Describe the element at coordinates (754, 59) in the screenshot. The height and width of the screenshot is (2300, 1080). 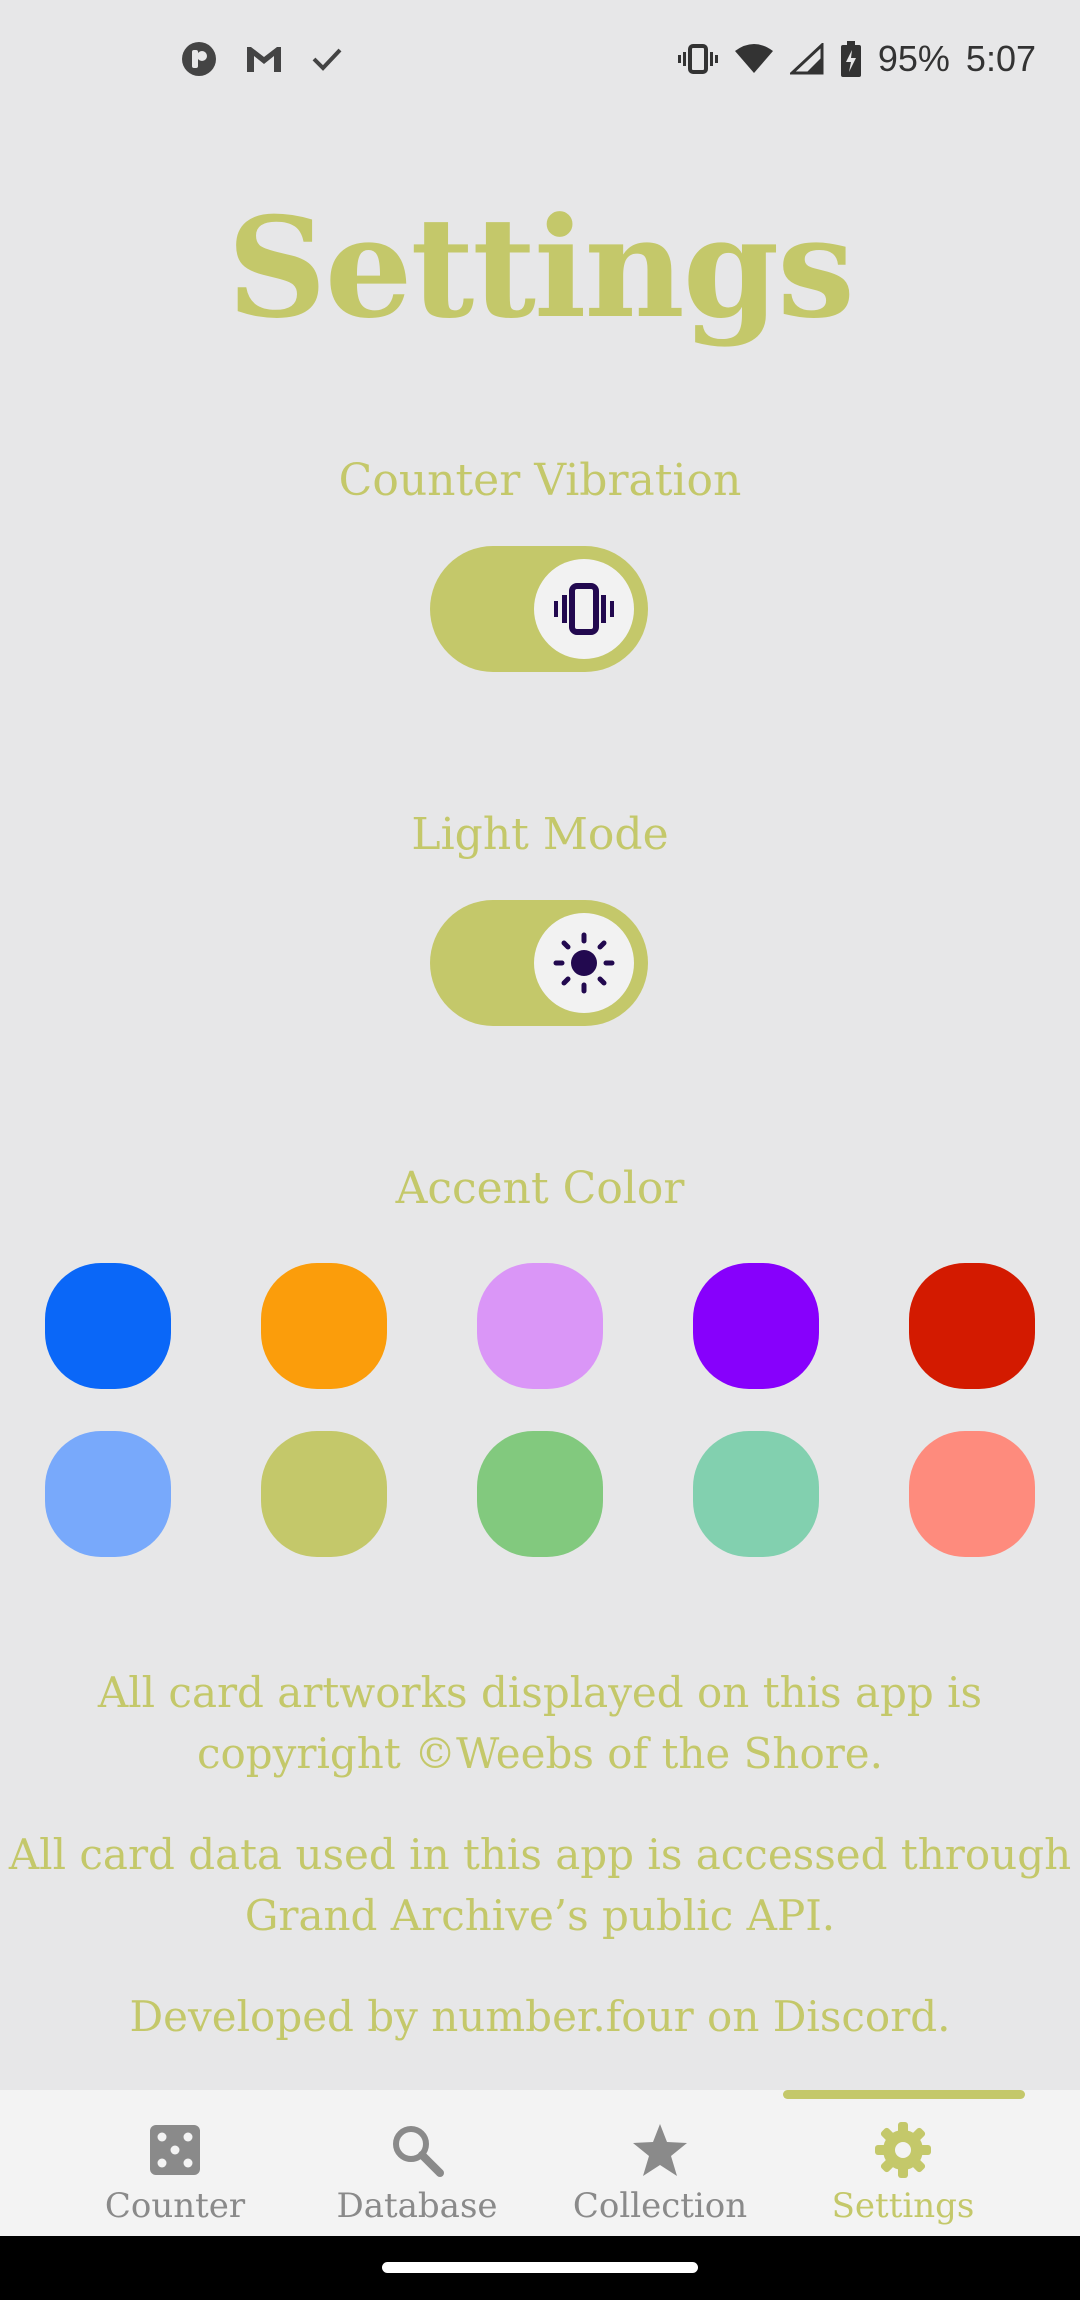
I see `wifi-icon` at that location.